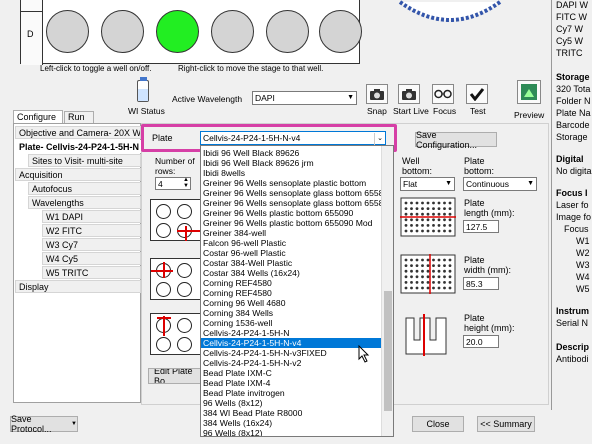 The height and width of the screenshot is (444, 592). What do you see at coordinates (91, 258) in the screenshot?
I see `tree-w4-cy5: W4 Cy5` at bounding box center [91, 258].